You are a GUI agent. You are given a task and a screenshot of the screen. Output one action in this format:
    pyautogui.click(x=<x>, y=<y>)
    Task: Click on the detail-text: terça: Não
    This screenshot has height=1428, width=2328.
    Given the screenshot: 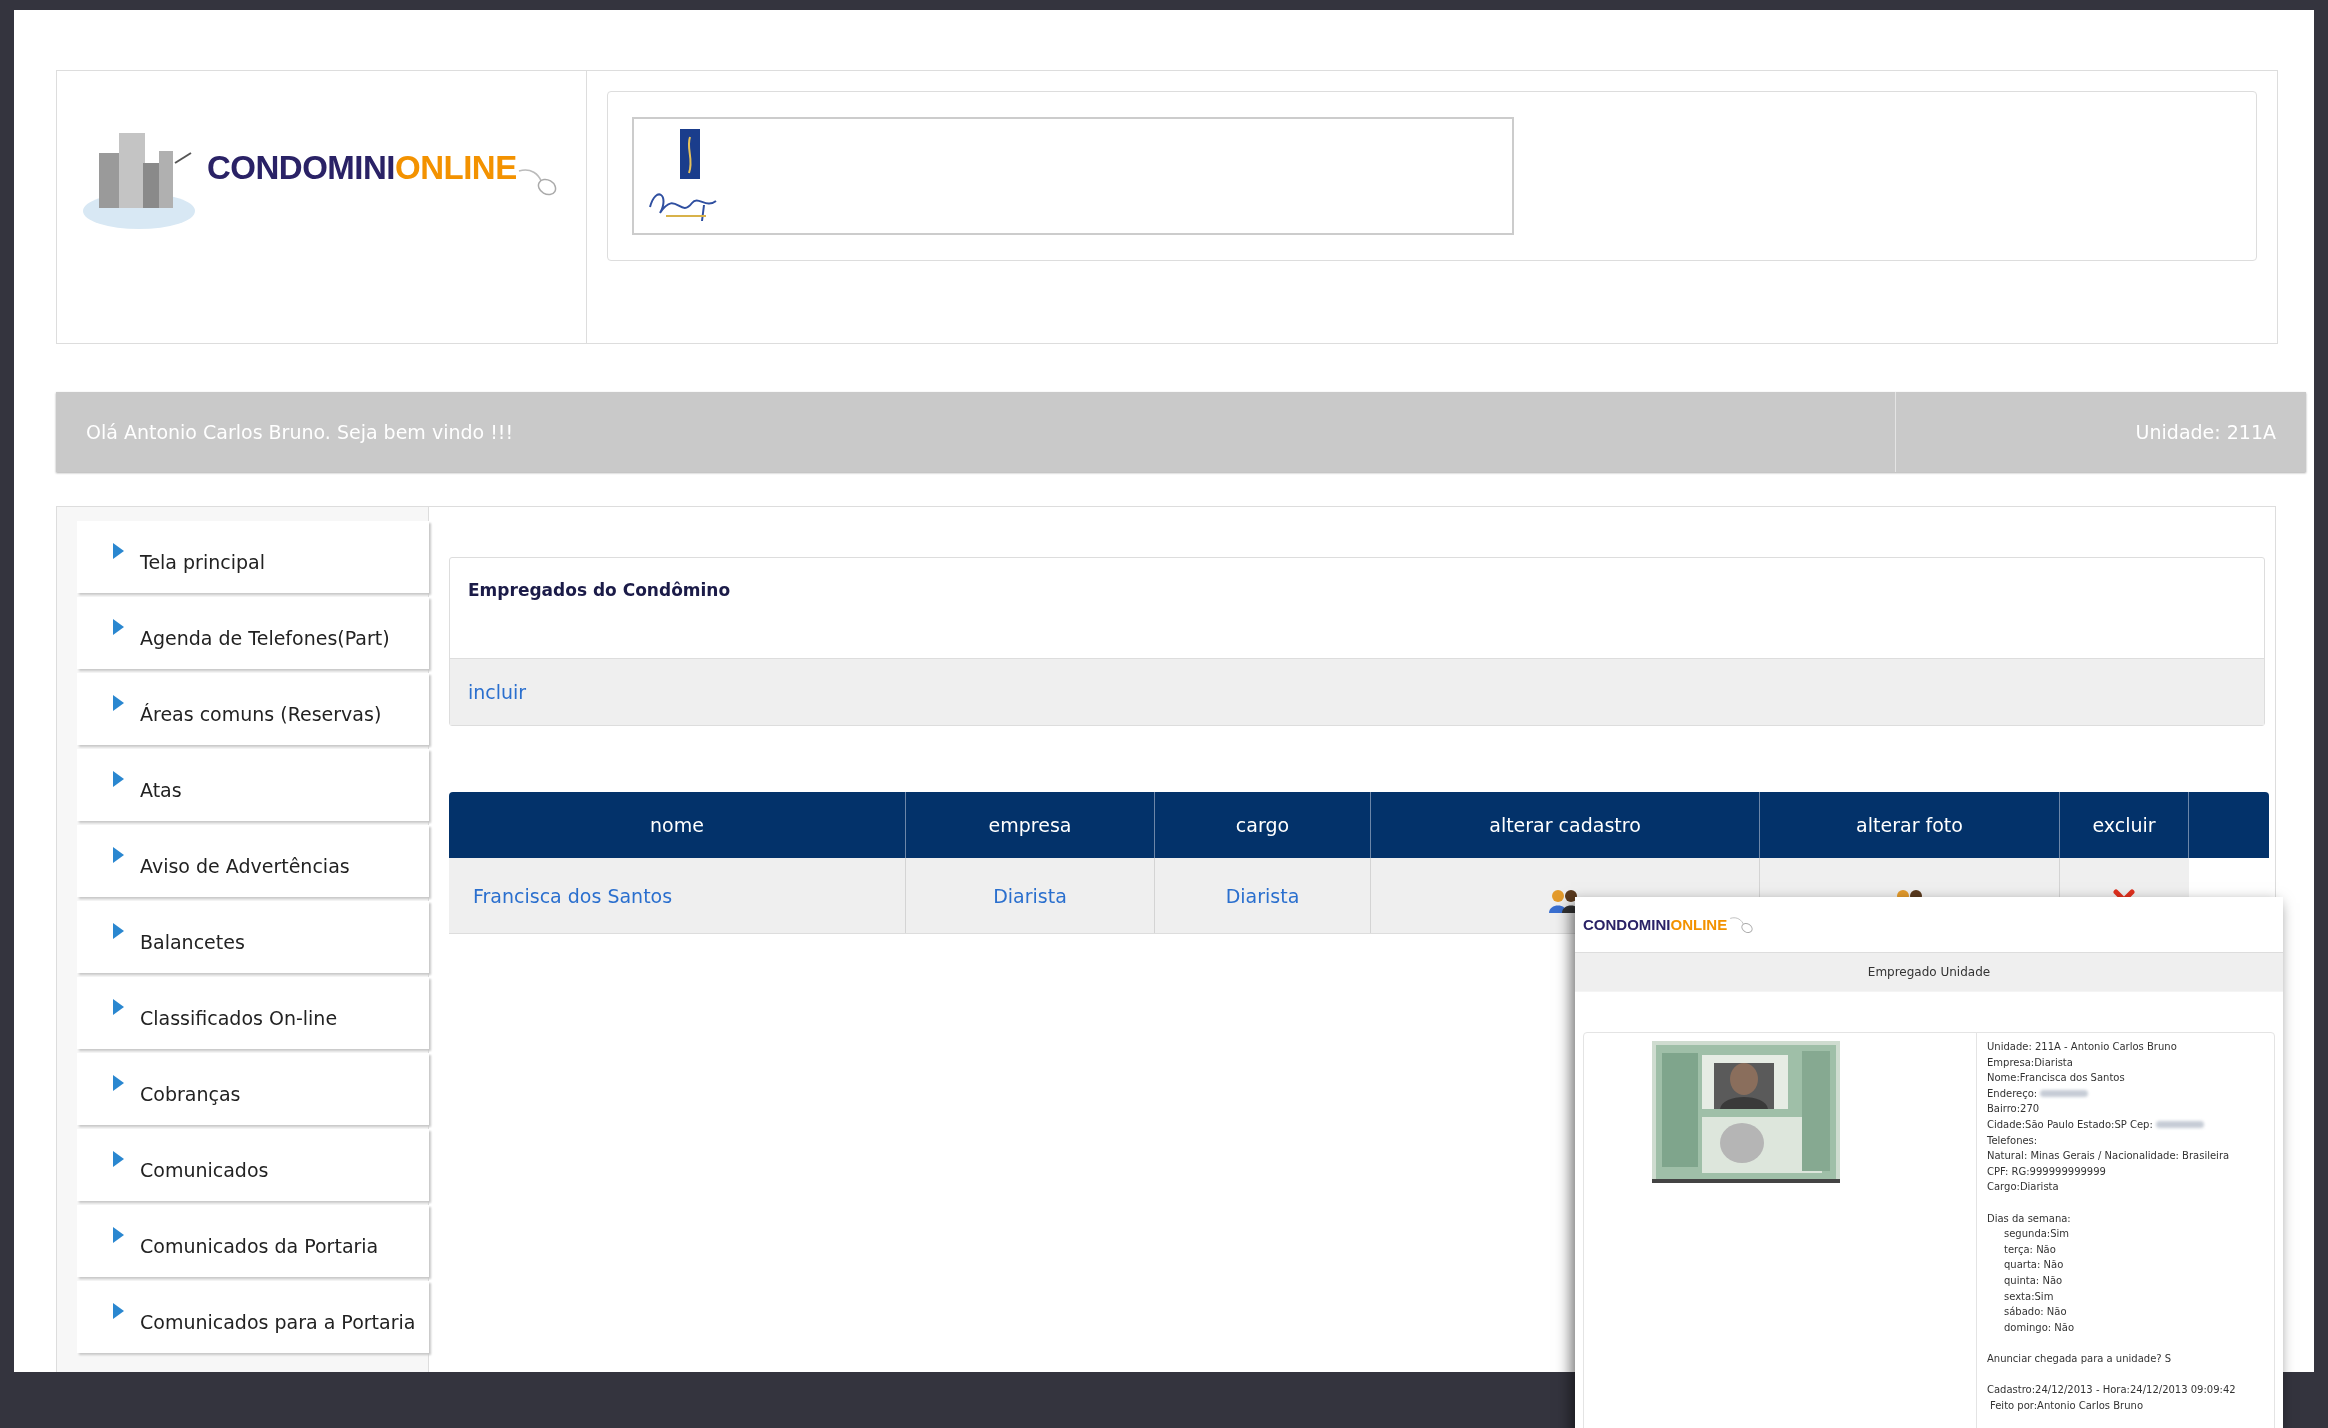 What is the action you would take?
    pyautogui.click(x=2030, y=1249)
    